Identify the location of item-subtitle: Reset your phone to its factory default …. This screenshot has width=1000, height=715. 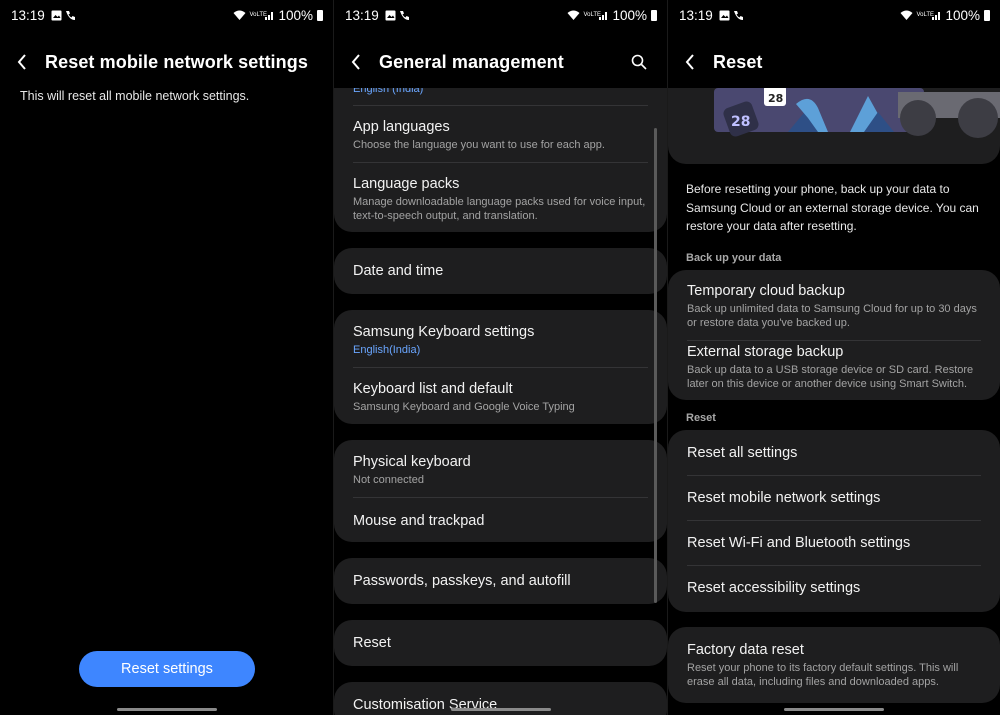
(823, 675).